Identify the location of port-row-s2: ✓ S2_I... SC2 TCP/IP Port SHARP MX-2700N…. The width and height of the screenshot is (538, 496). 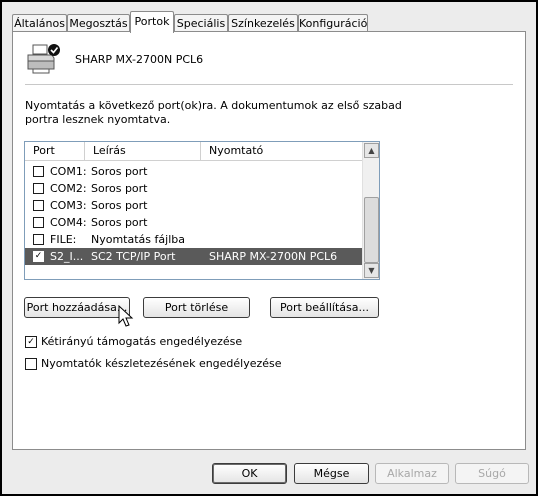
(193, 256).